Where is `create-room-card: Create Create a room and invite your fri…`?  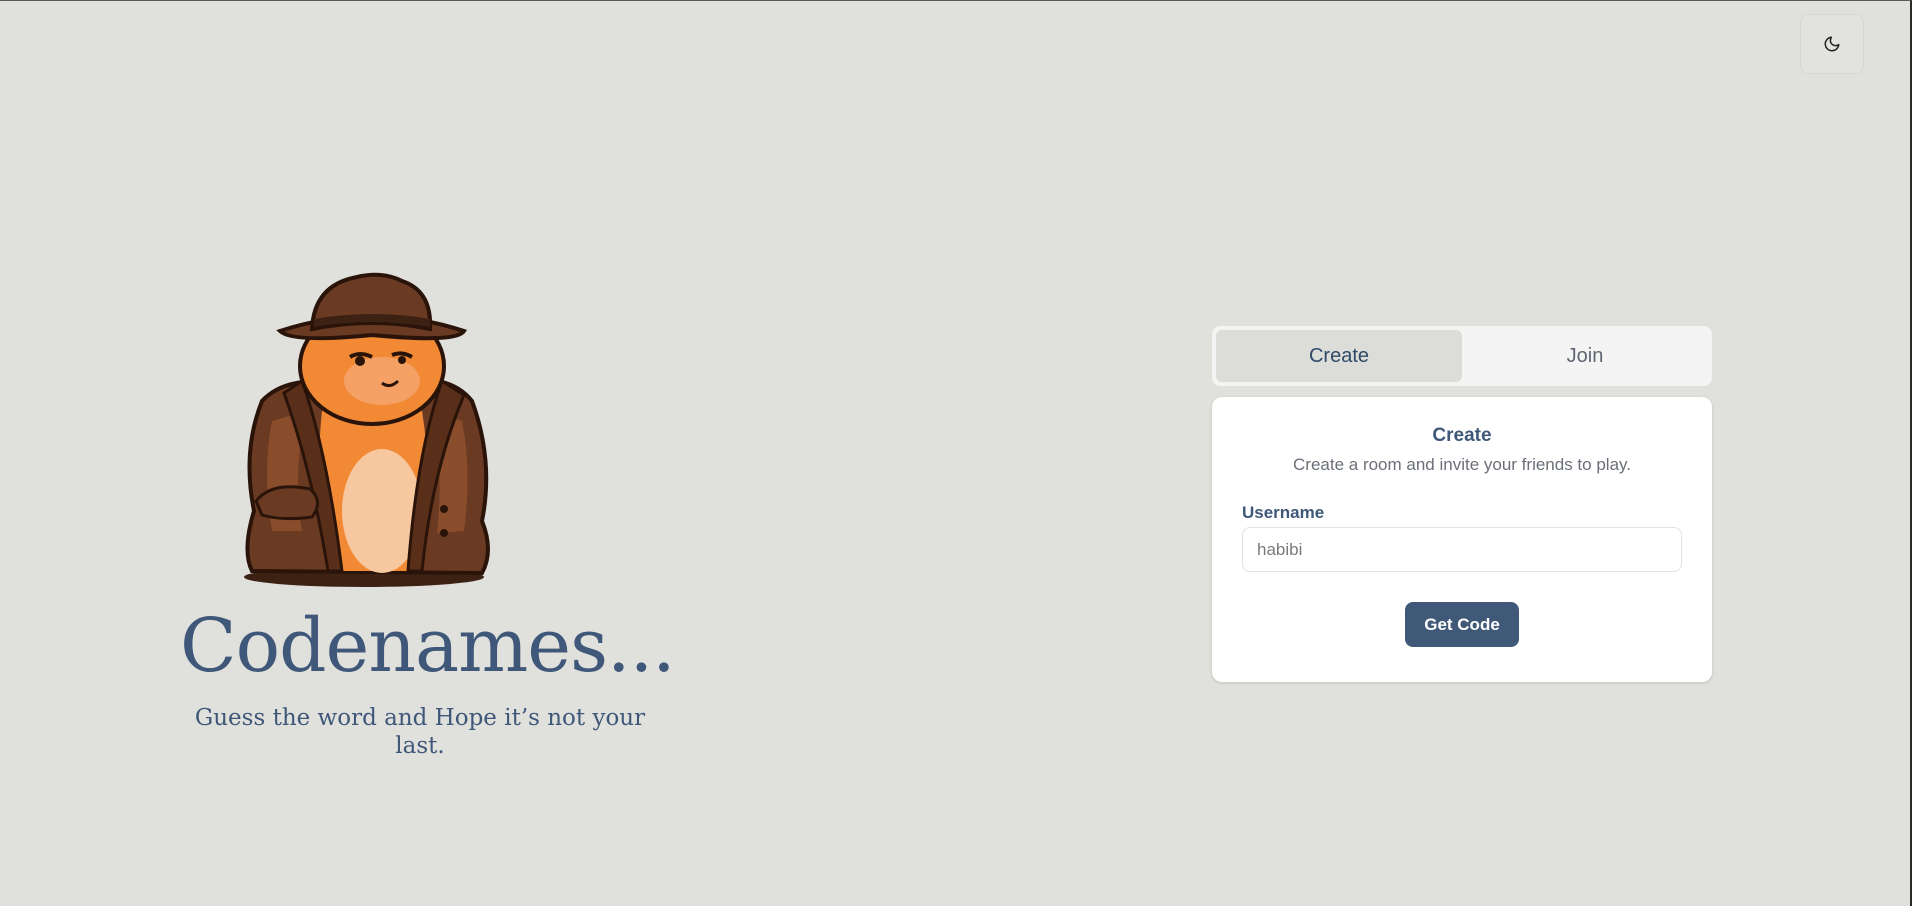
create-room-card: Create Create a room and invite your fri… is located at coordinates (1462, 539).